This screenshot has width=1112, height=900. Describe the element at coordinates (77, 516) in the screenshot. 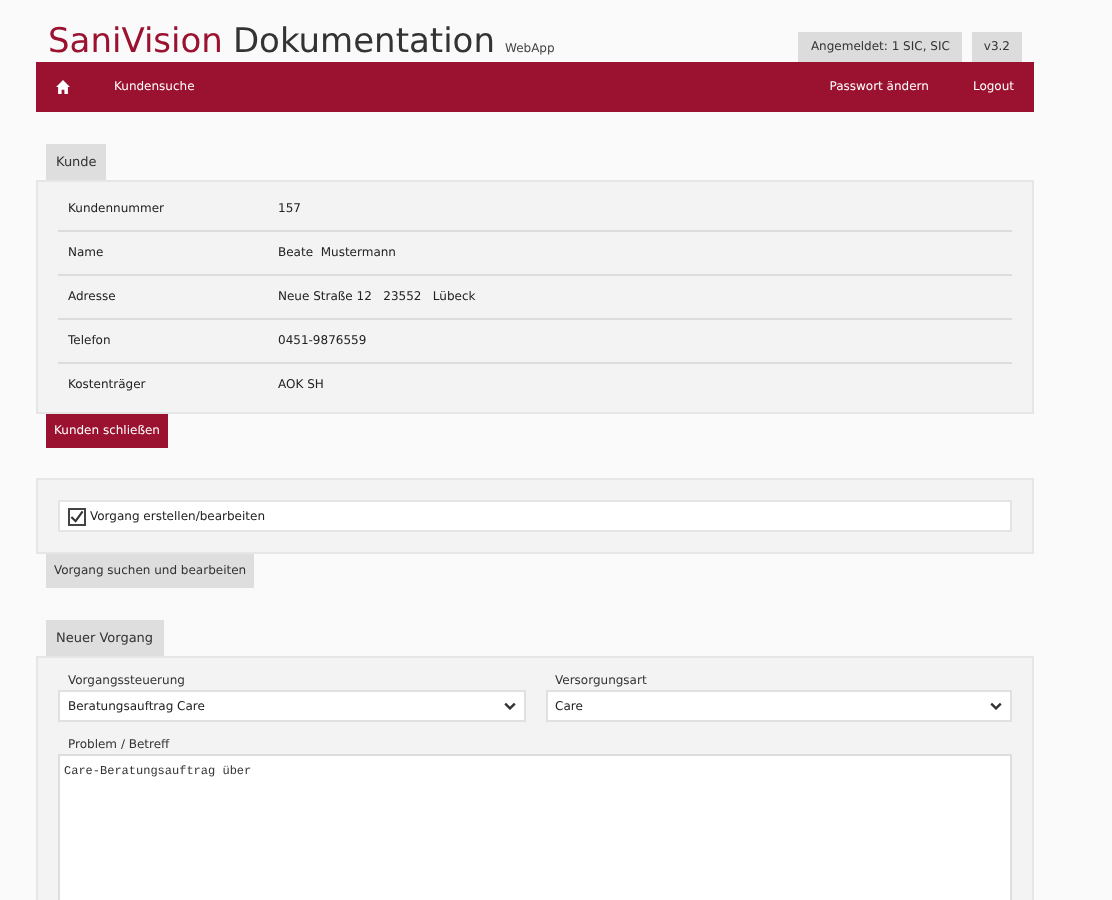

I see `checkbox` at that location.